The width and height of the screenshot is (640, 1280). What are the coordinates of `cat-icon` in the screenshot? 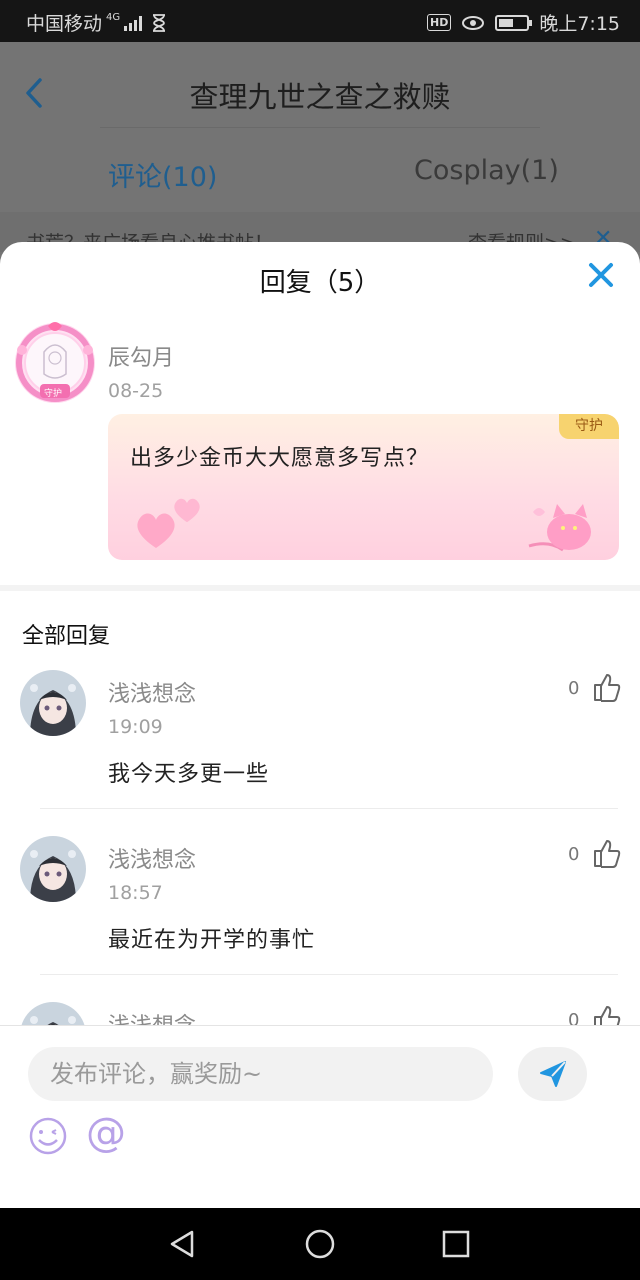 It's located at (559, 528).